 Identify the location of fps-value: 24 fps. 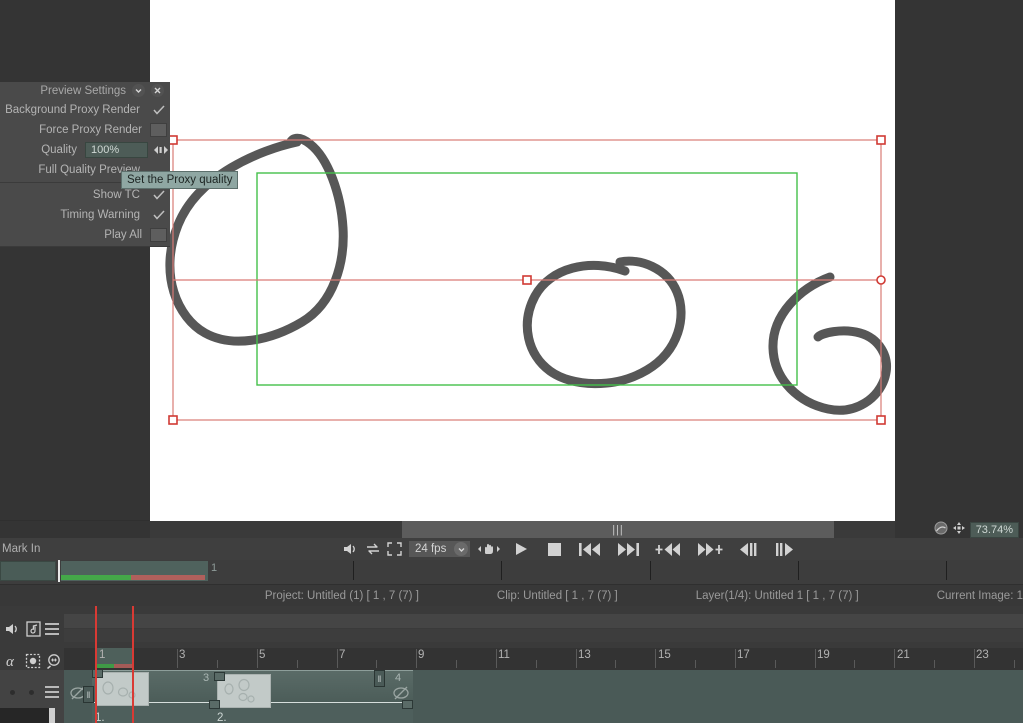
(431, 549).